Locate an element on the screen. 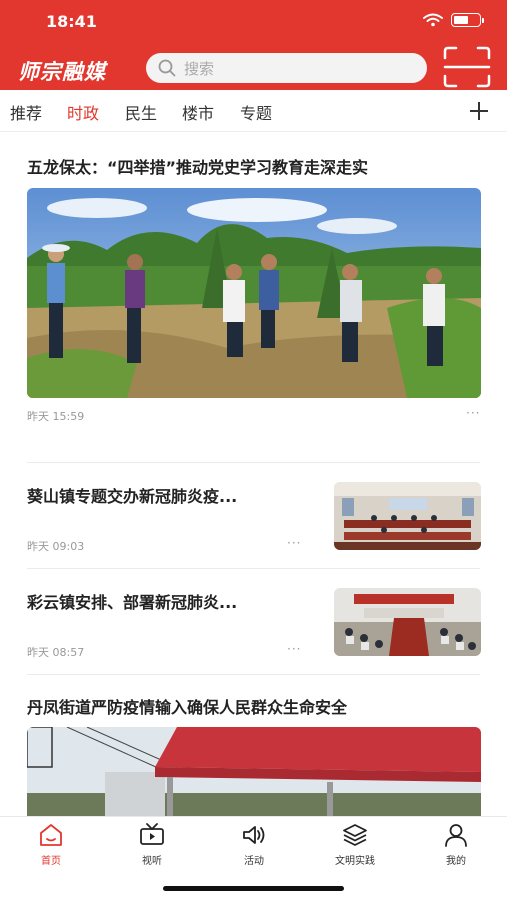 The width and height of the screenshot is (507, 900). category-tabs: 推荐 时政 民生 楼市 专题 is located at coordinates (253, 111).